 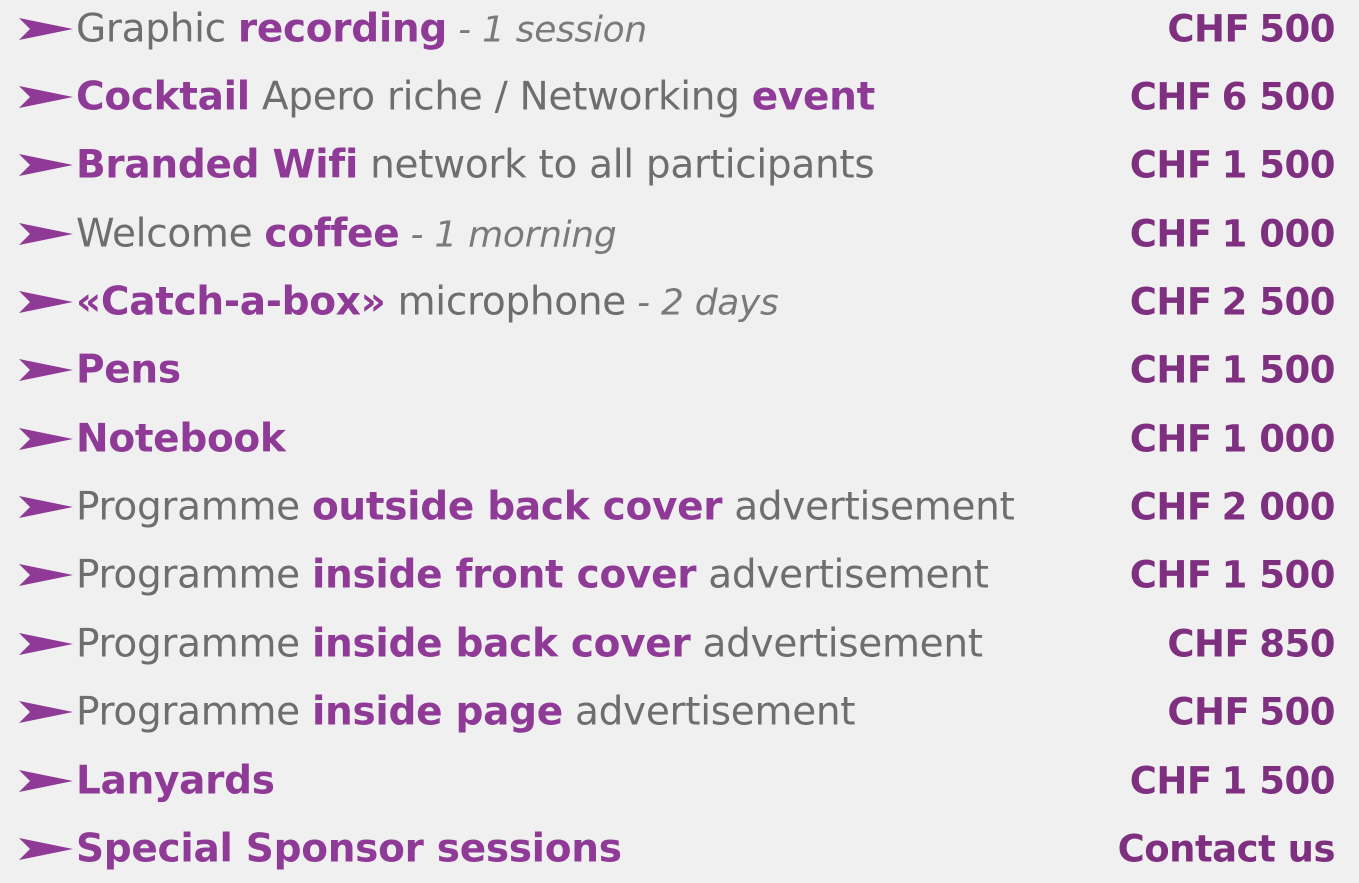 I want to click on item-highlight: Notebook, so click(x=181, y=439).